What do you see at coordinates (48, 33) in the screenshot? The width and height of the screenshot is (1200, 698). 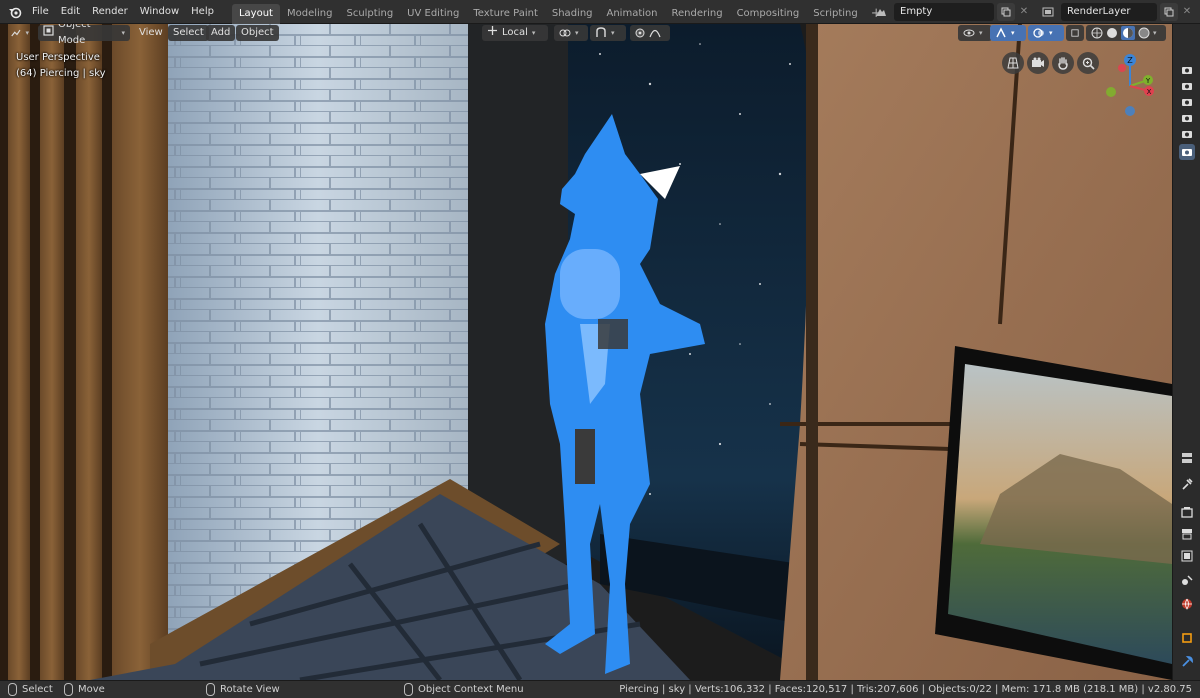 I see `object-mode-icon` at bounding box center [48, 33].